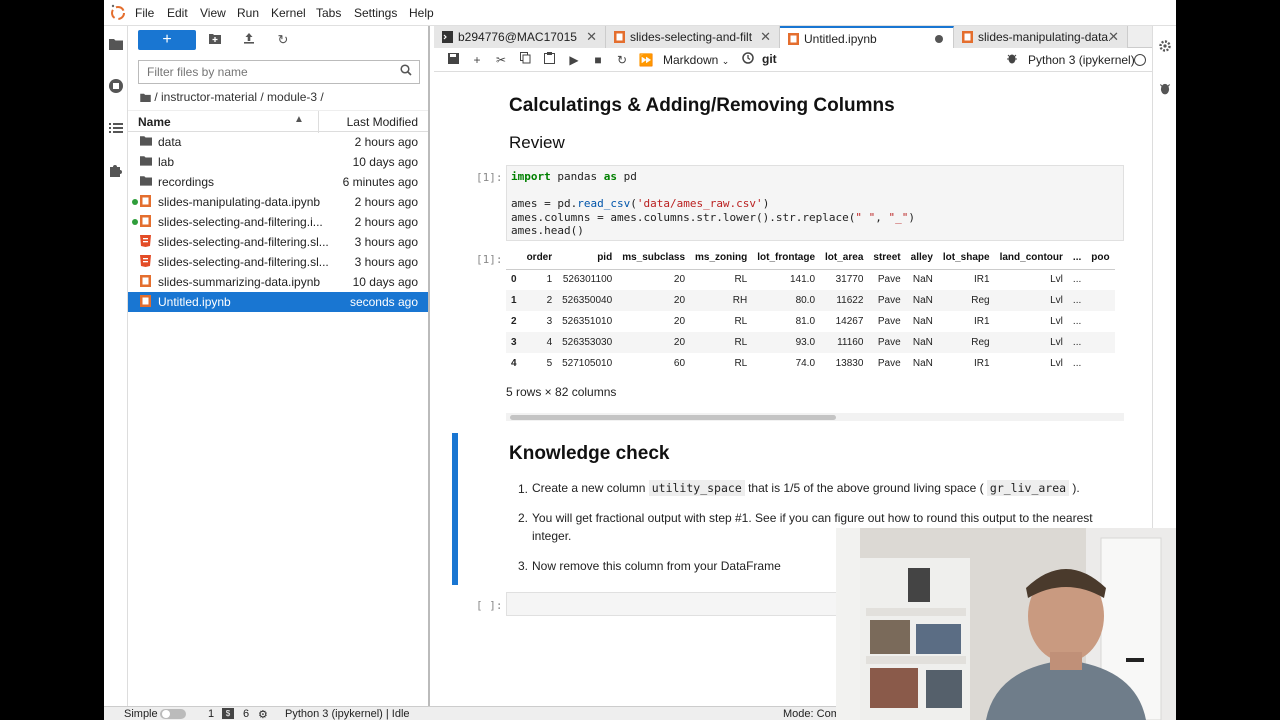  I want to click on jupyter-logo-icon, so click(118, 12).